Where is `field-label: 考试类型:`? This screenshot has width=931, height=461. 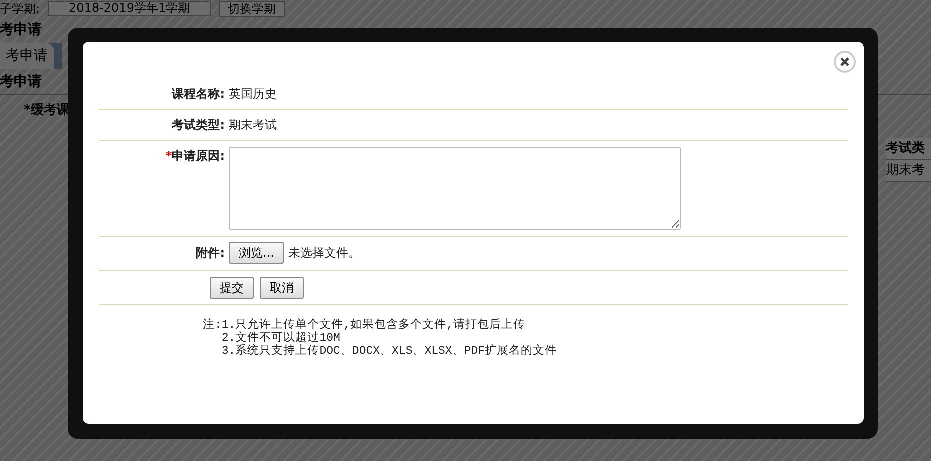 field-label: 考试类型: is located at coordinates (198, 125).